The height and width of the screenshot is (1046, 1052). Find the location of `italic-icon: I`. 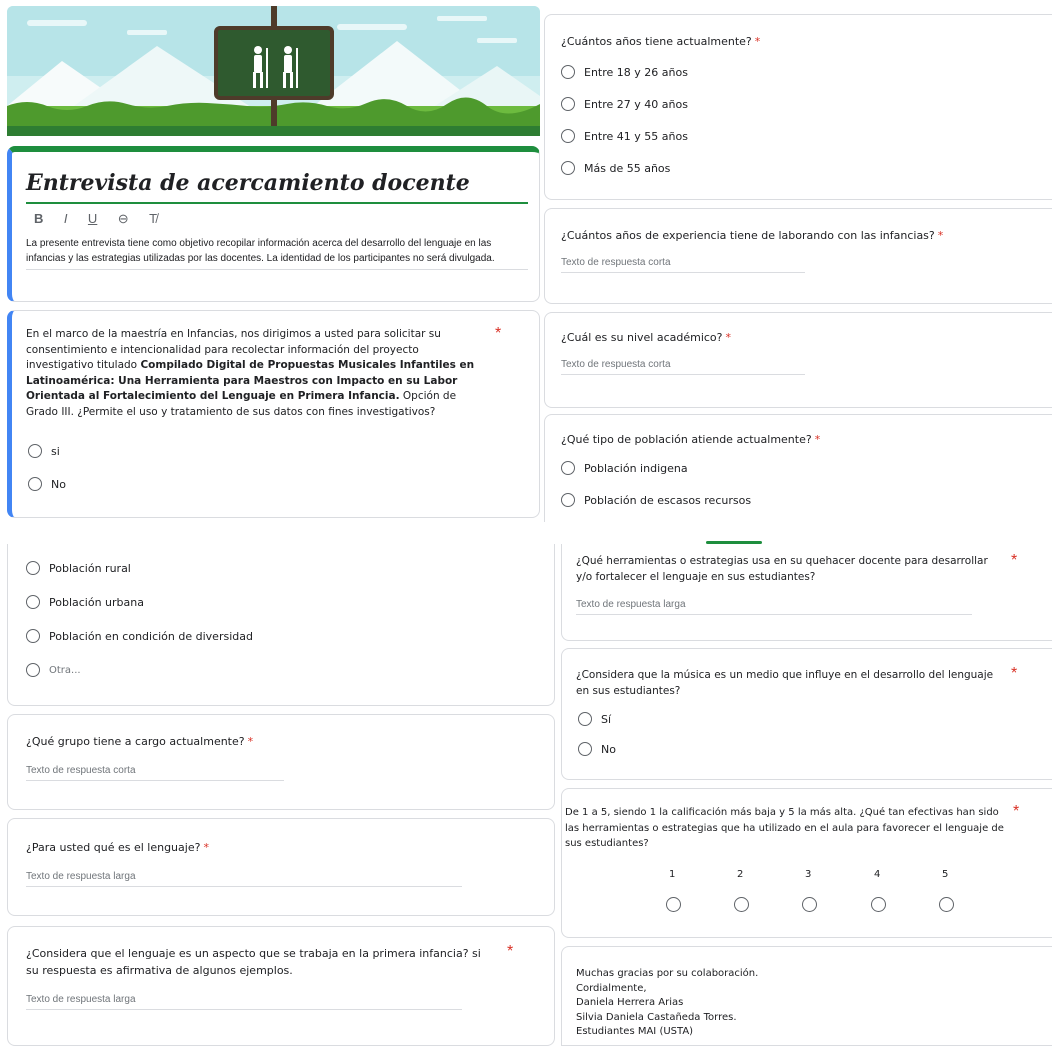

italic-icon: I is located at coordinates (66, 218).